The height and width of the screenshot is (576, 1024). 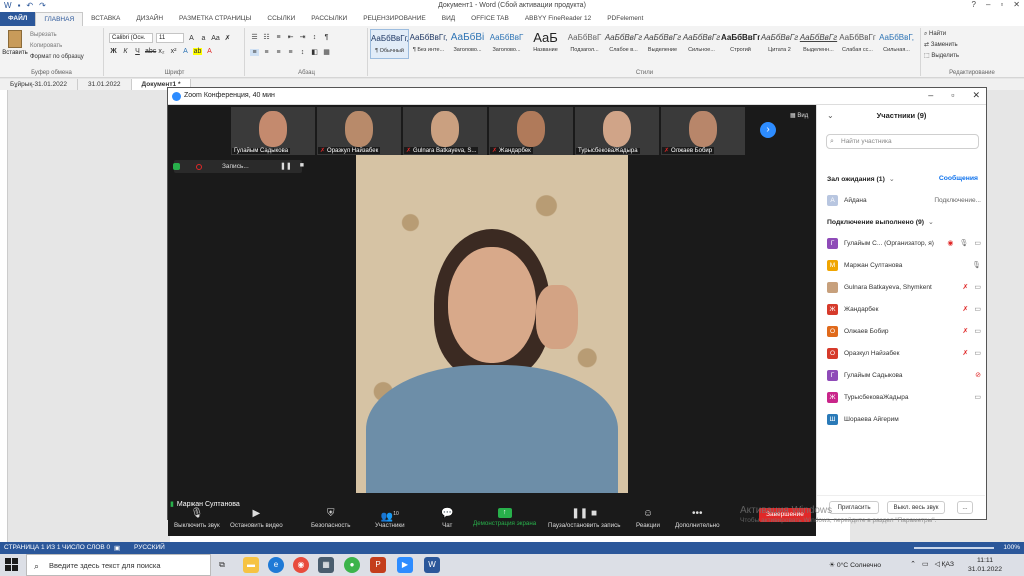 I want to click on maximize-icon: ▫, so click(x=1001, y=4).